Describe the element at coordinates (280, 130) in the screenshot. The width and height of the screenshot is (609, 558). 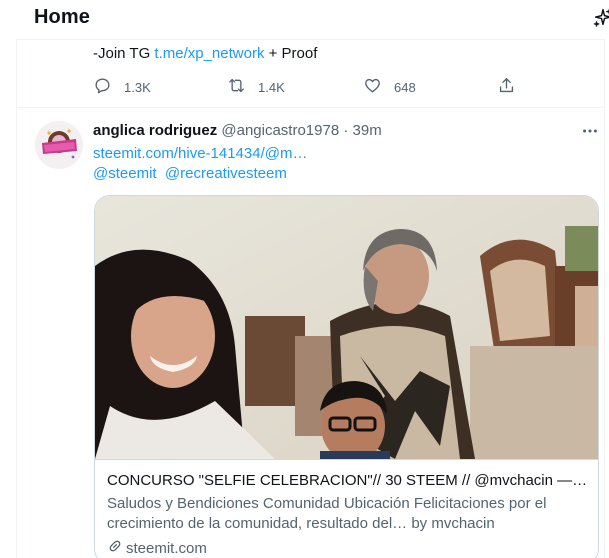
I see `user-handle: @angicastro1978` at that location.